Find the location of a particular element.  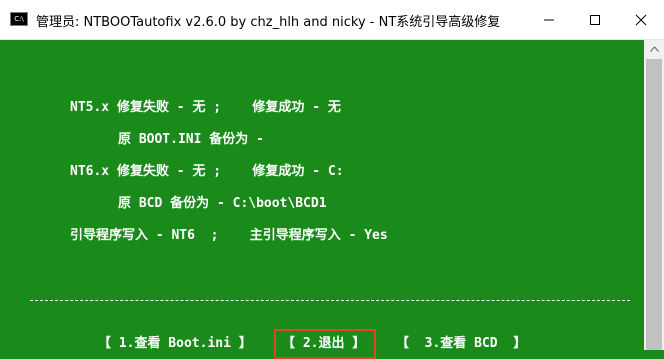

maximize-button is located at coordinates (595, 20).